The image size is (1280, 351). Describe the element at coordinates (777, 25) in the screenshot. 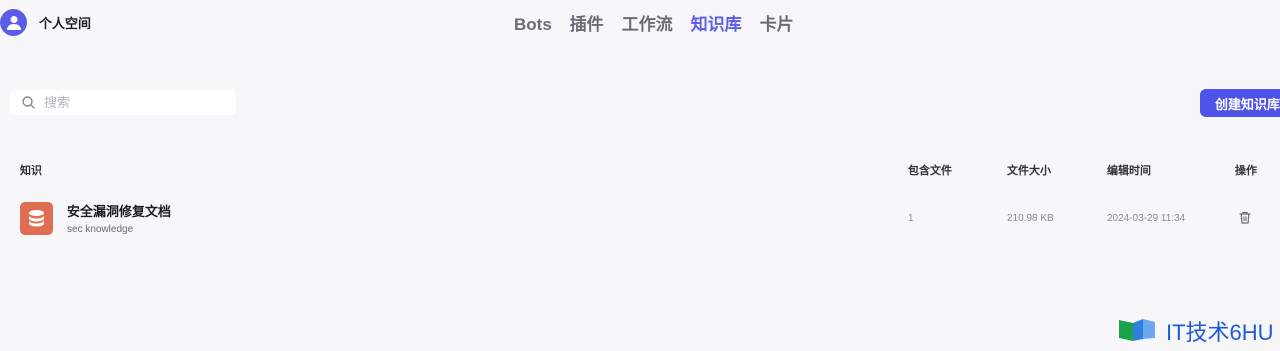

I see `nav-cards: 卡片` at that location.